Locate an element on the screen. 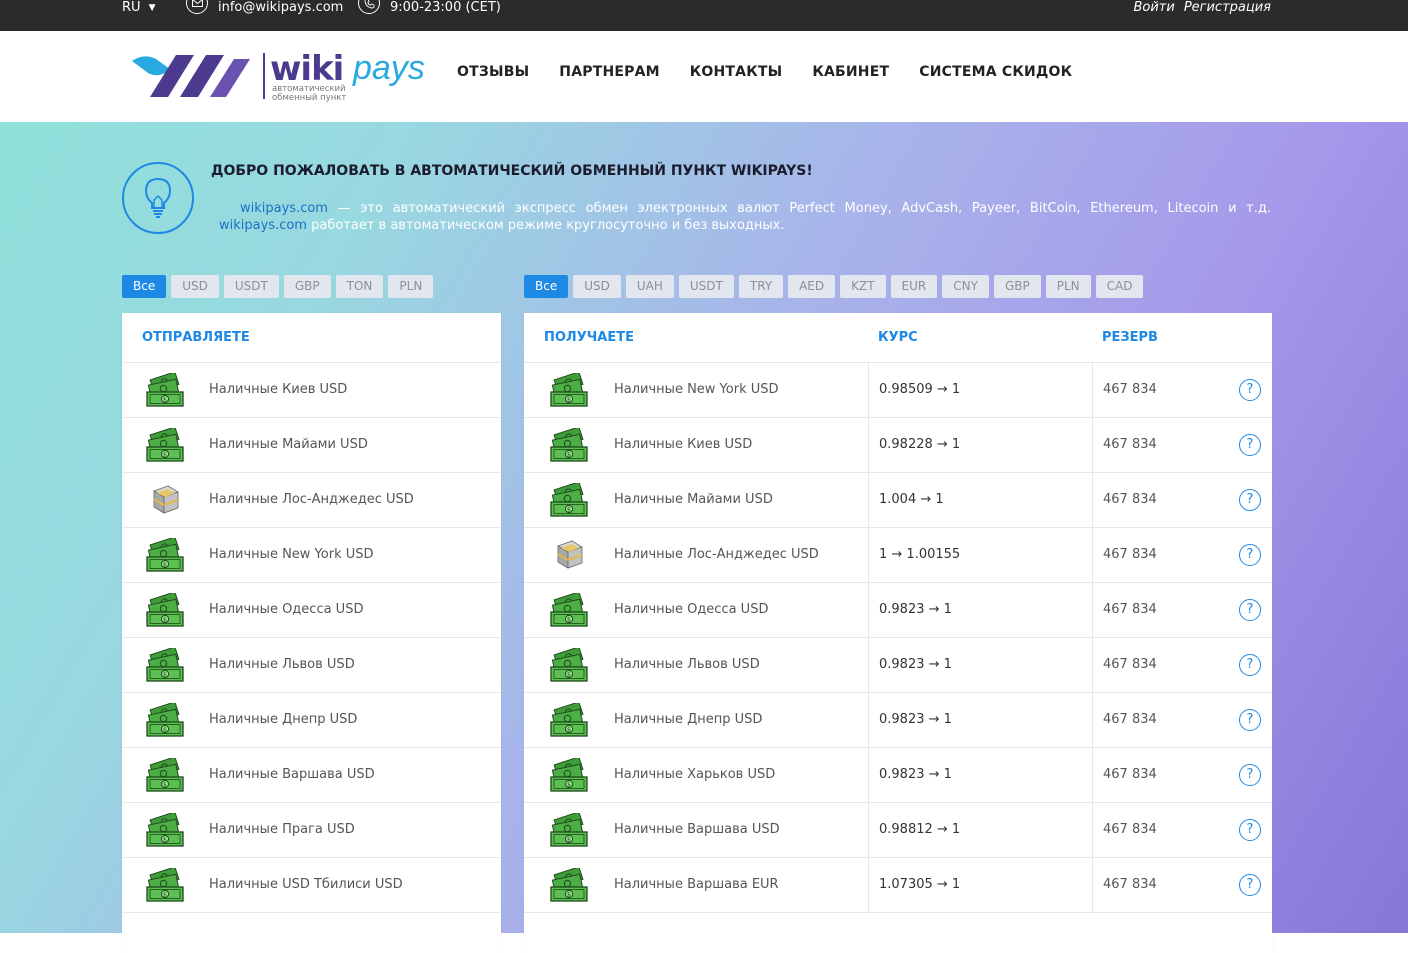  send-row-name: Наличные Одесса USD is located at coordinates (286, 609).